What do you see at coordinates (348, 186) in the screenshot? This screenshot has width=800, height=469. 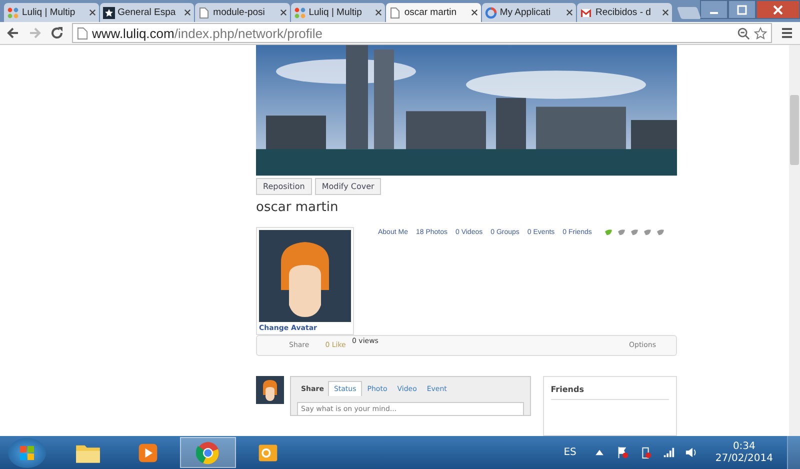 I see `cover-button: Modify Cover` at bounding box center [348, 186].